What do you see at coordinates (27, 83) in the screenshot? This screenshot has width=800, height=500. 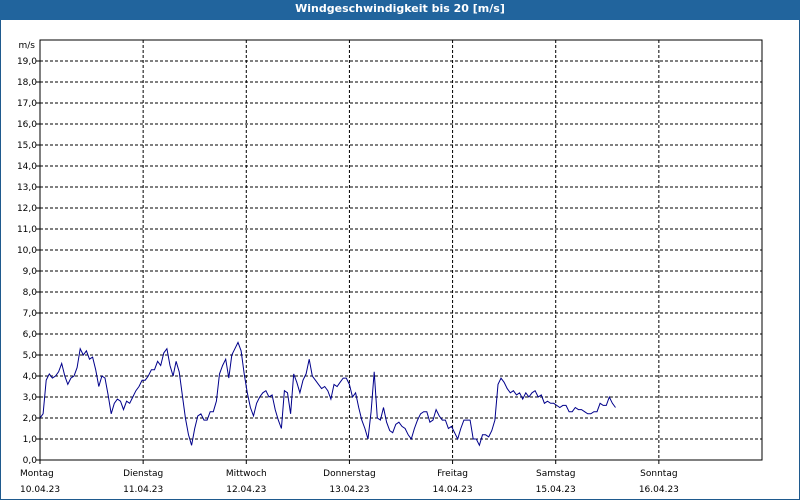 I see `y-tick-label: 18,0` at bounding box center [27, 83].